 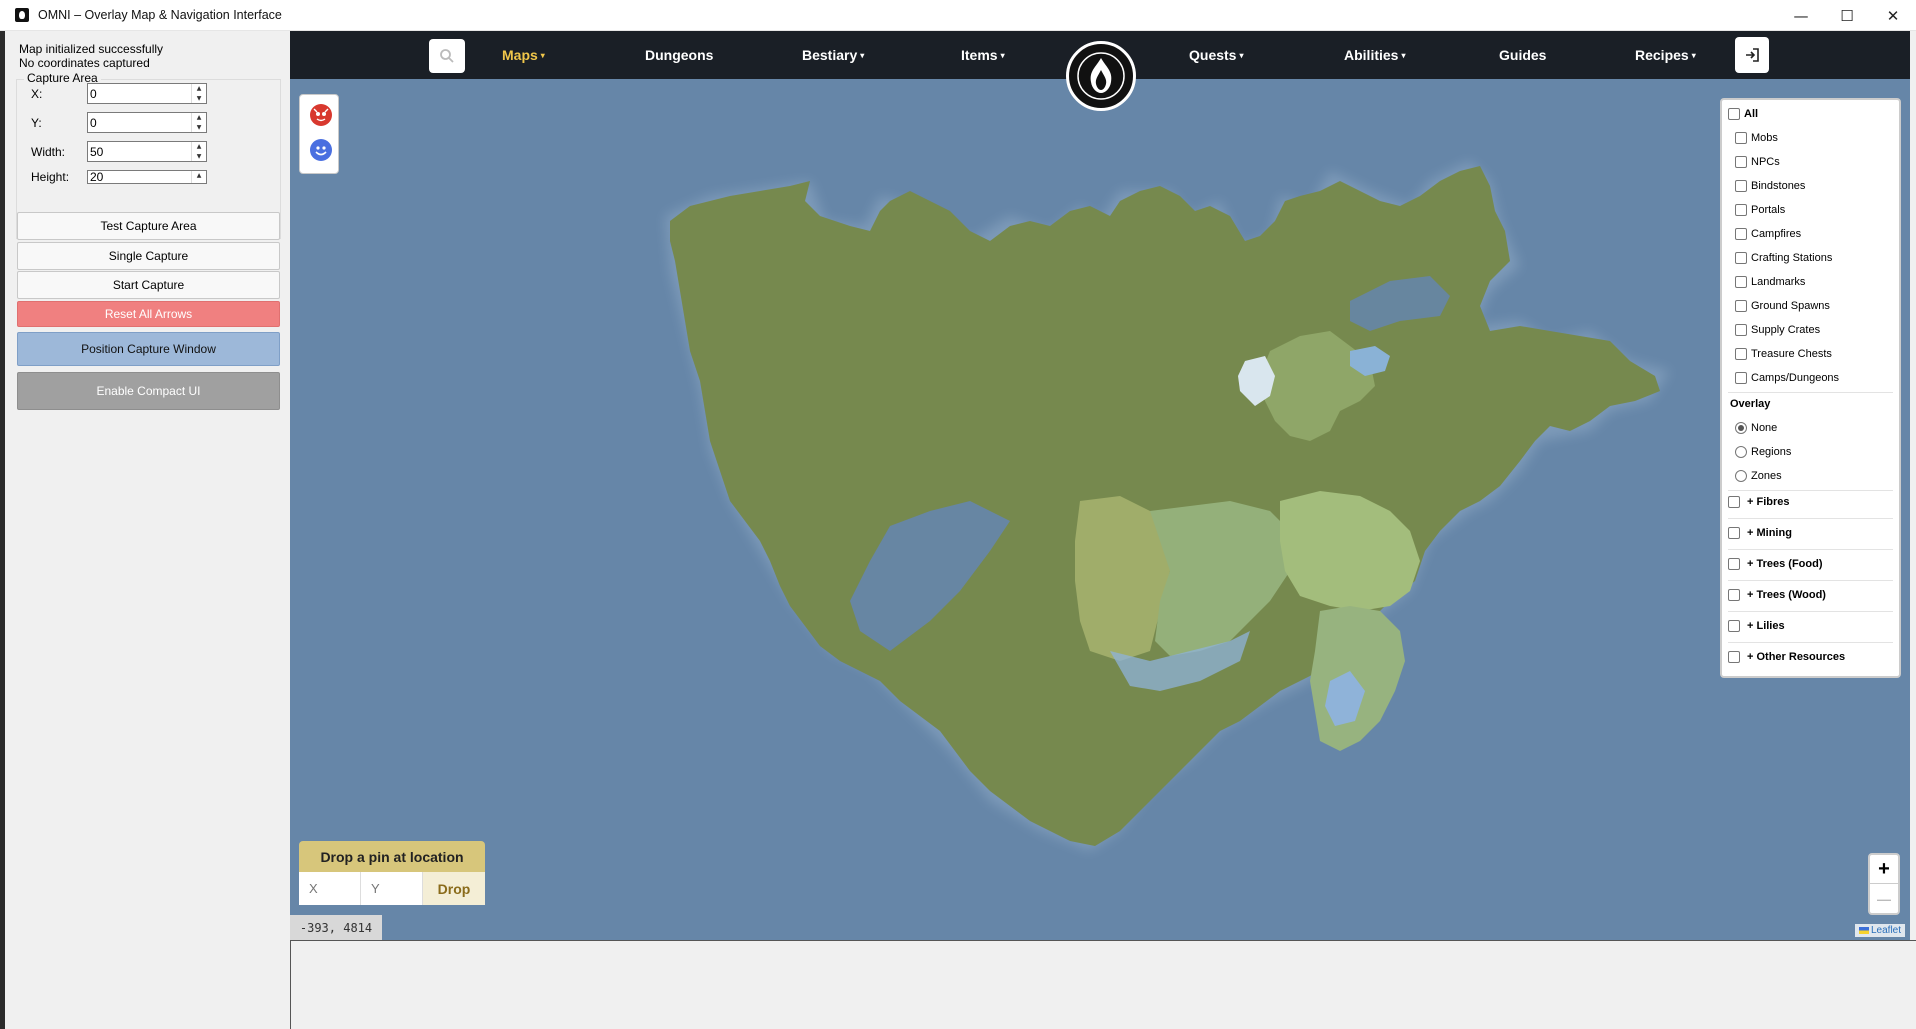 What do you see at coordinates (1913, 485) in the screenshot?
I see `right-strip` at bounding box center [1913, 485].